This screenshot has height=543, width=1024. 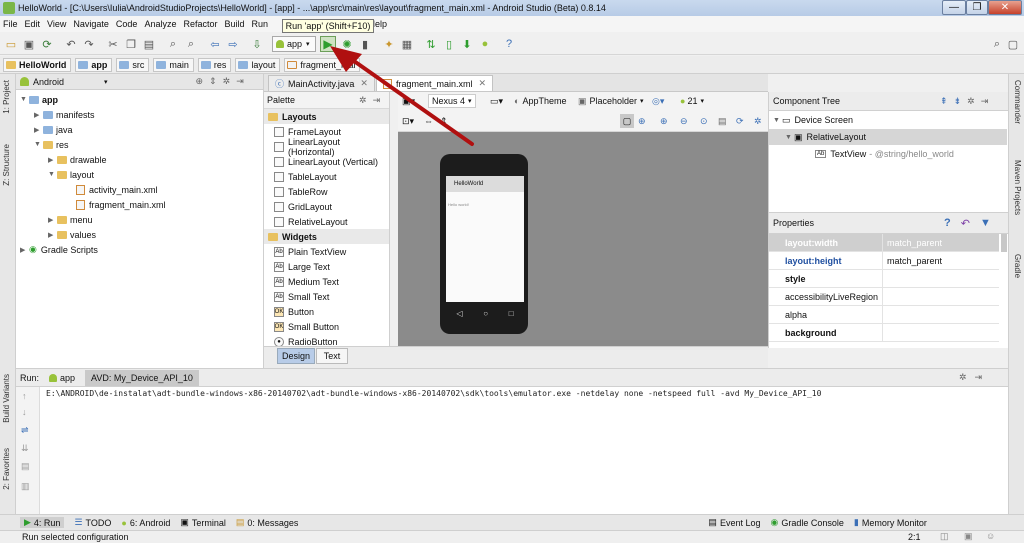 I want to click on avd-manager-icon: ▯, so click(x=449, y=44).